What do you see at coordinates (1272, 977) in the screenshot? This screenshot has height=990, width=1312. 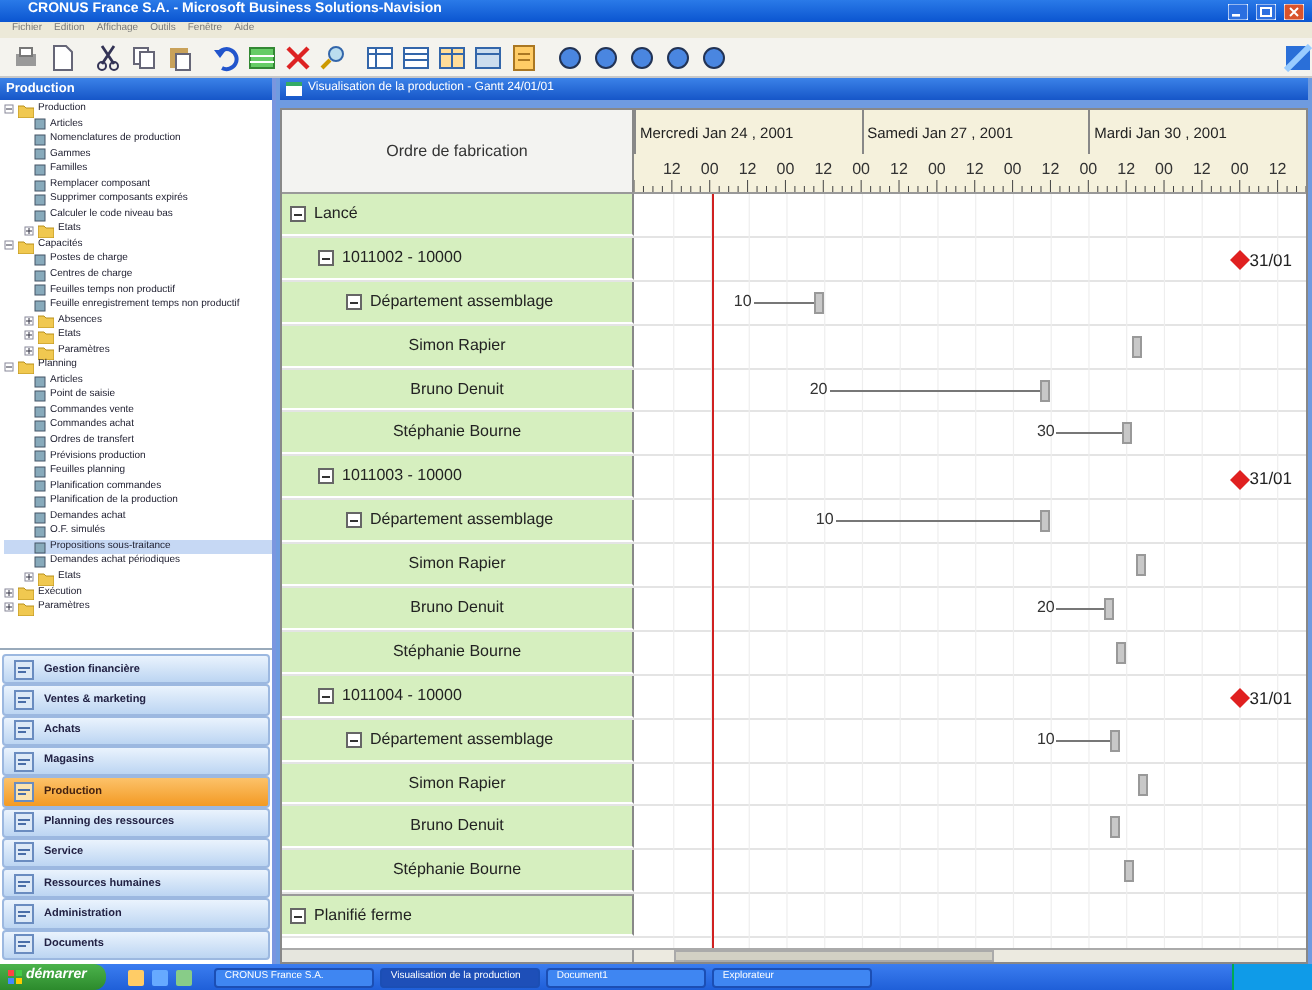 I see `system-tray` at bounding box center [1272, 977].